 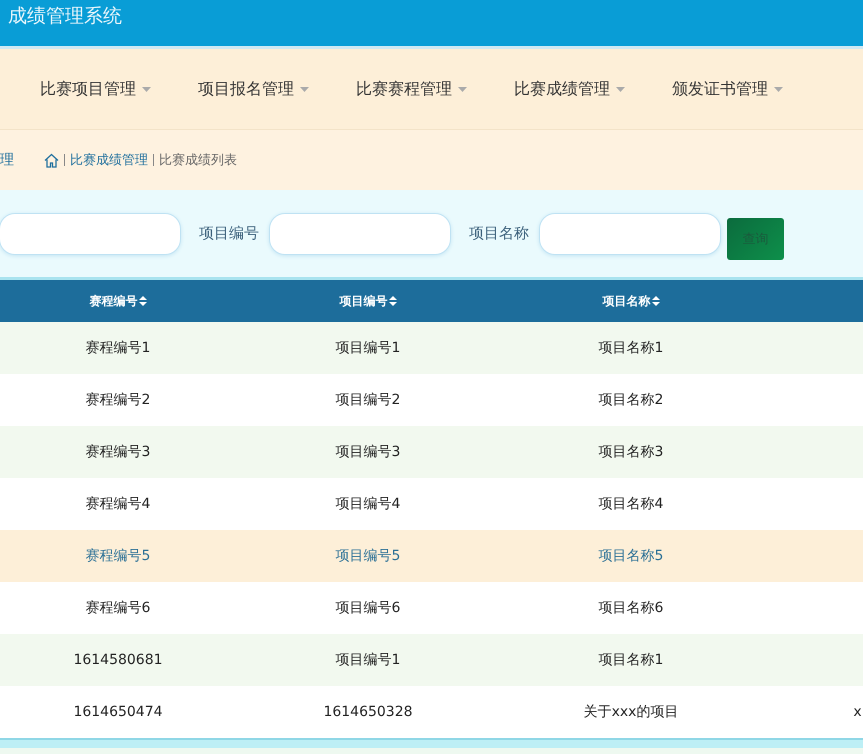 I want to click on table-cell-text: 赛程编号2, so click(x=118, y=400).